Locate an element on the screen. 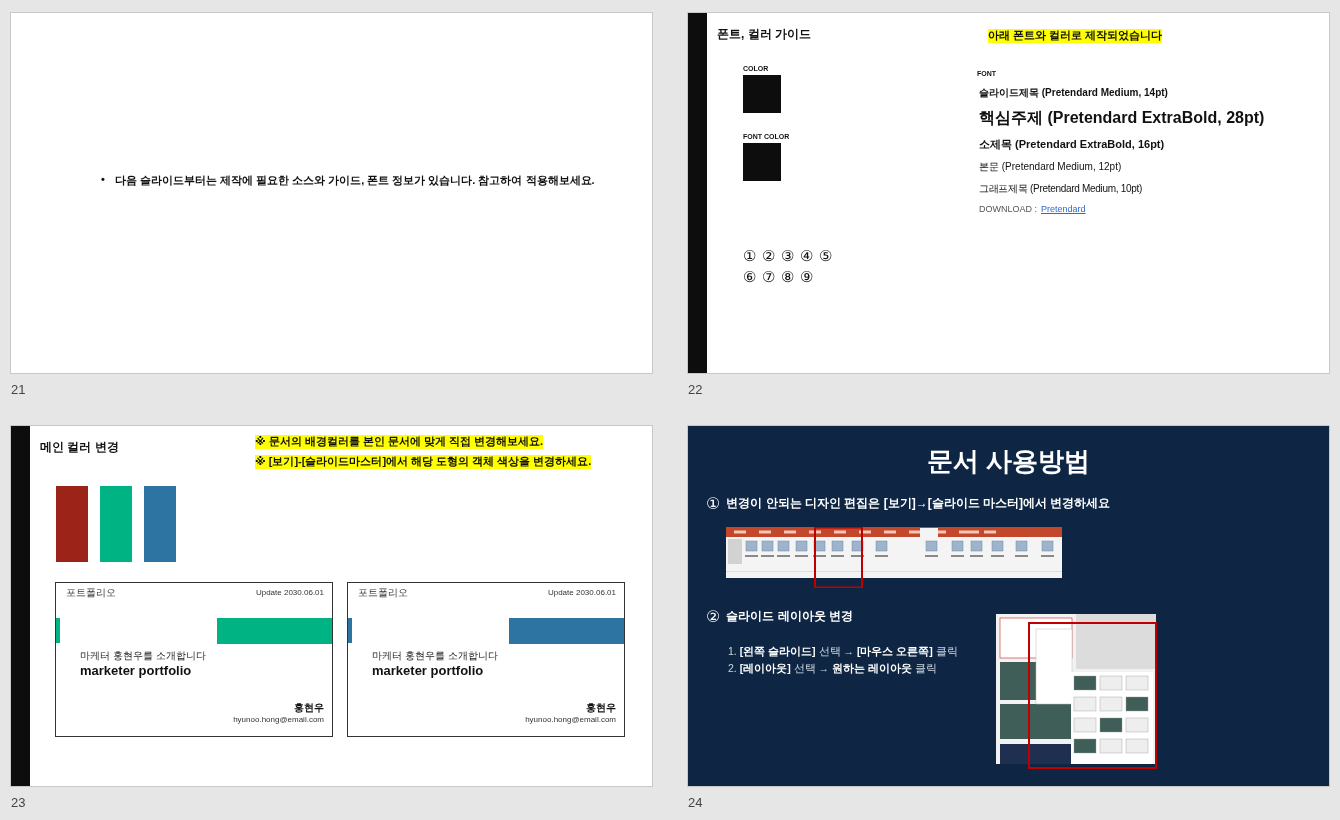  slide-title: 문서 사용방법 is located at coordinates (1008, 461).